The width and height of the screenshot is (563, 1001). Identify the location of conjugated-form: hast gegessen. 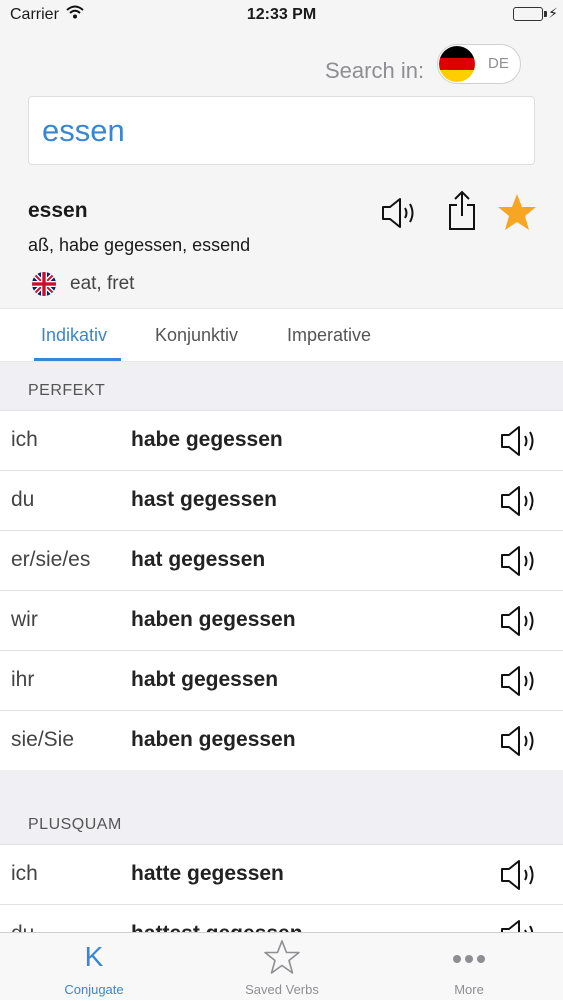
(204, 499).